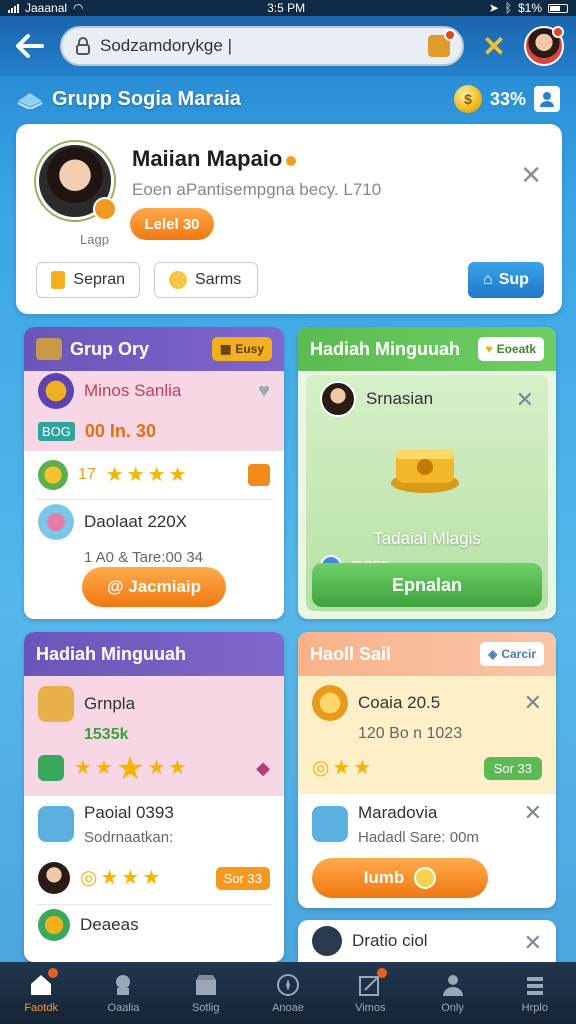  What do you see at coordinates (225, 349) in the screenshot?
I see `gift-icon: ▦` at bounding box center [225, 349].